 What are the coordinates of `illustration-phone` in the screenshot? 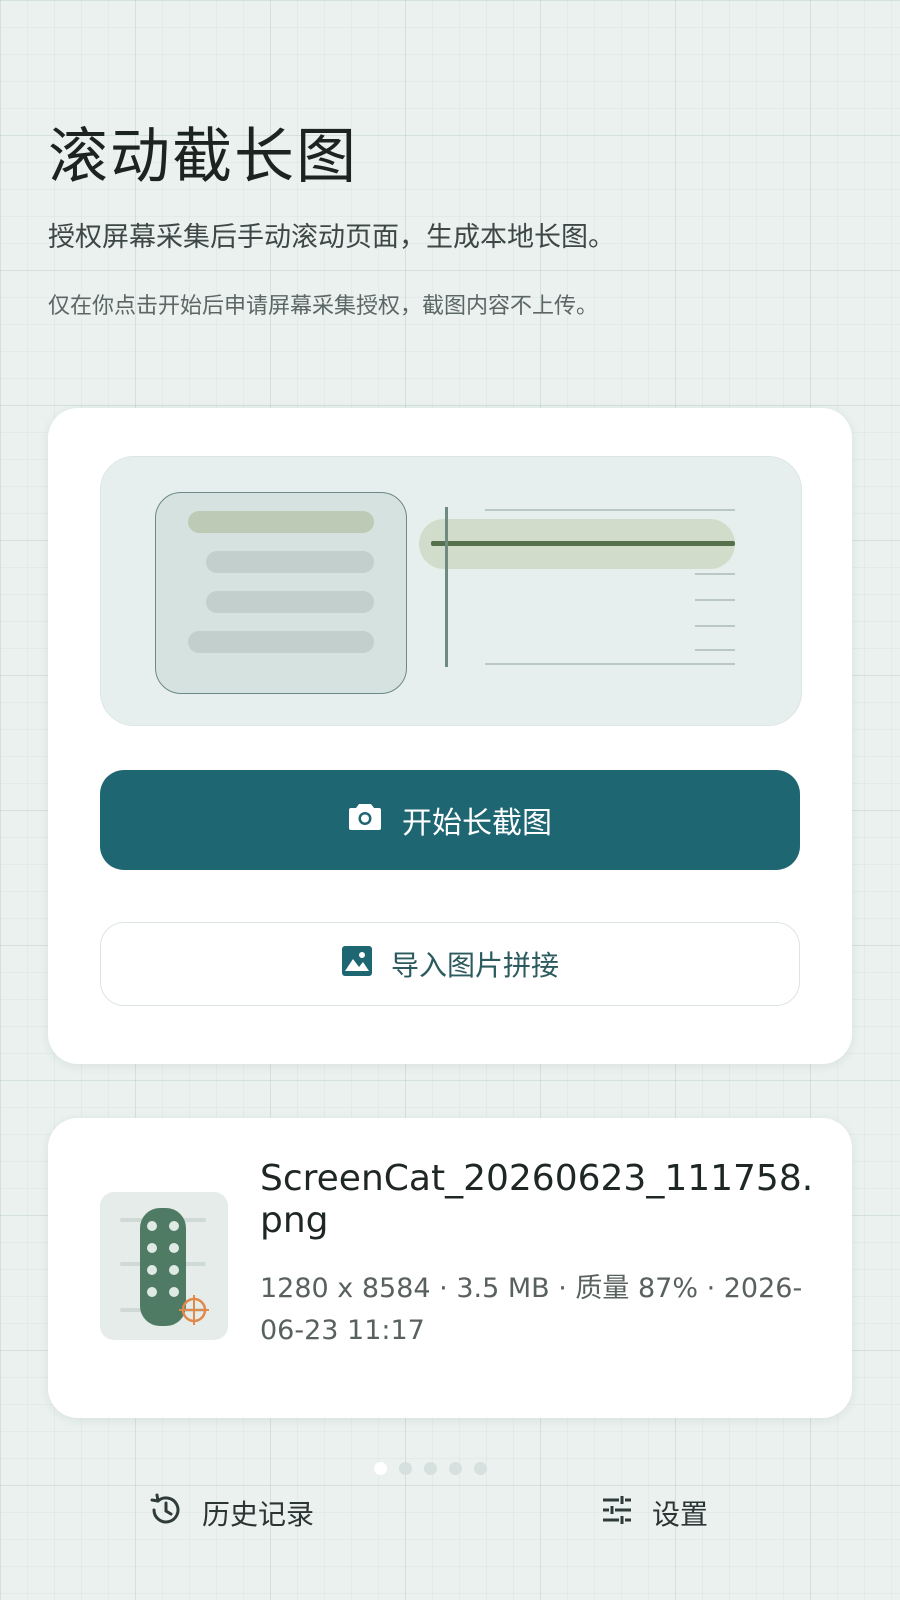 It's located at (281, 593).